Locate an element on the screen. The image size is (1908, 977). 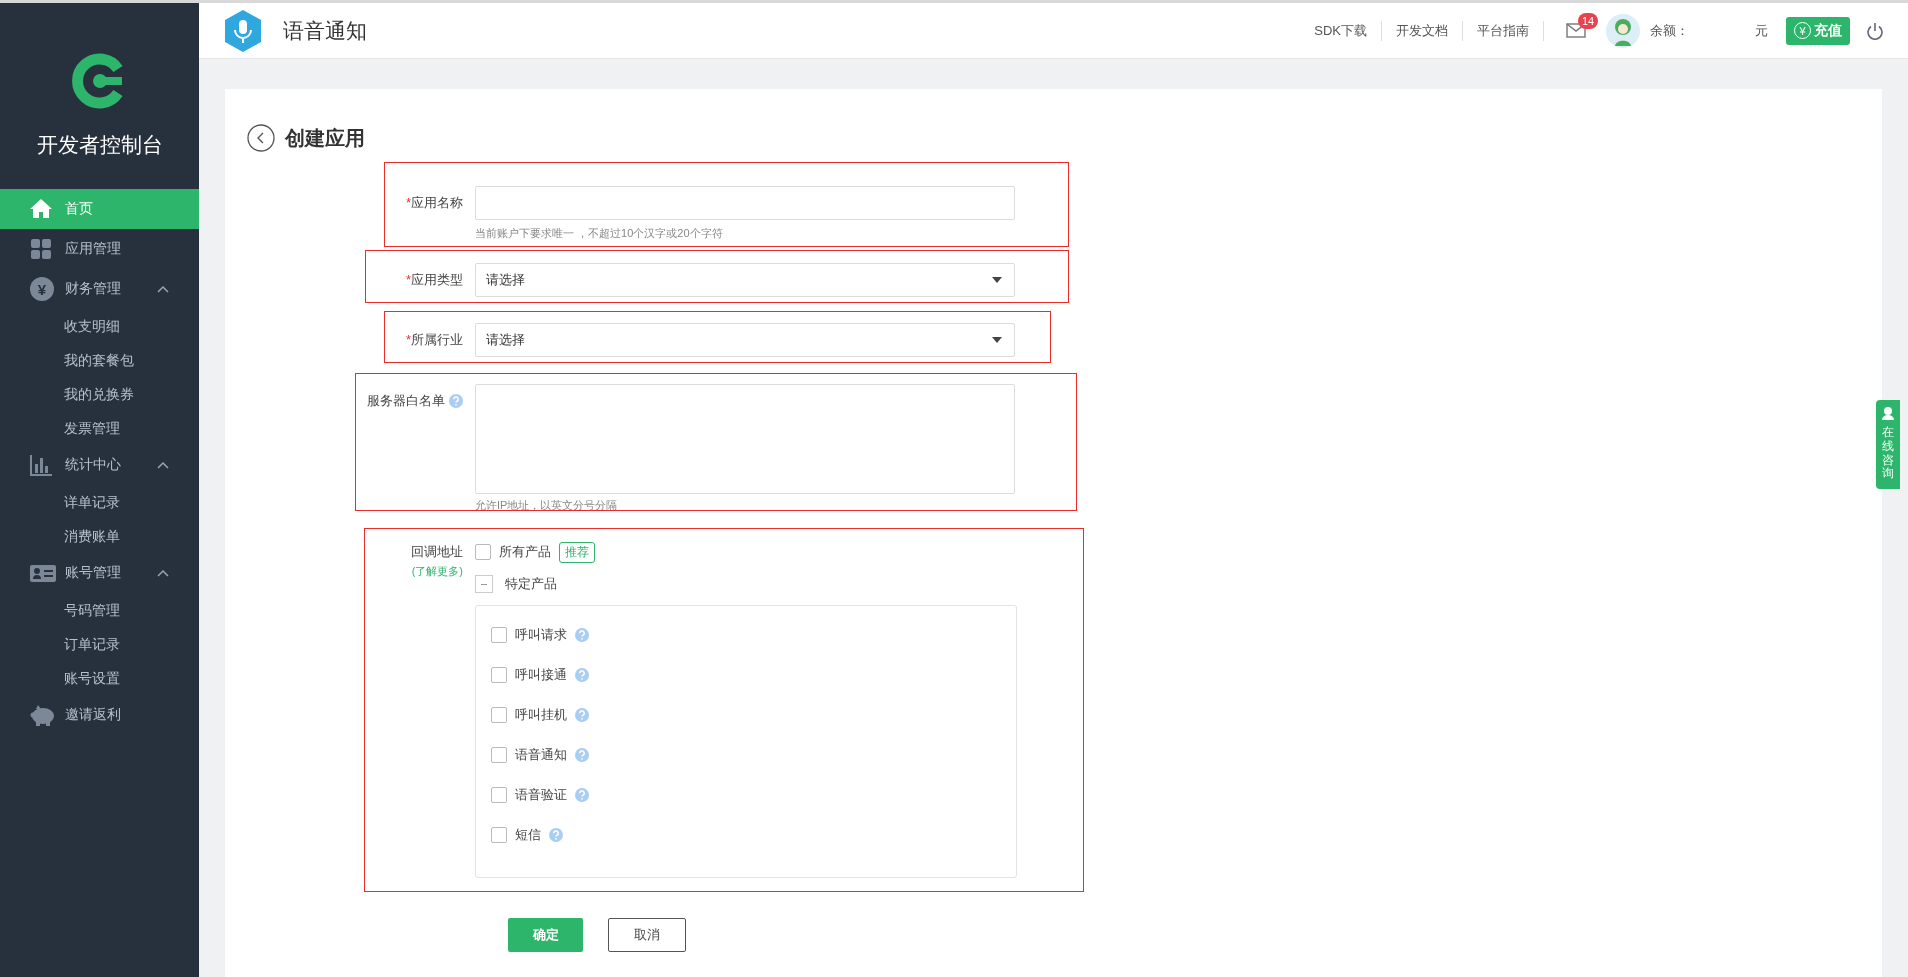
page-title: 创建应用 is located at coordinates (325, 138).